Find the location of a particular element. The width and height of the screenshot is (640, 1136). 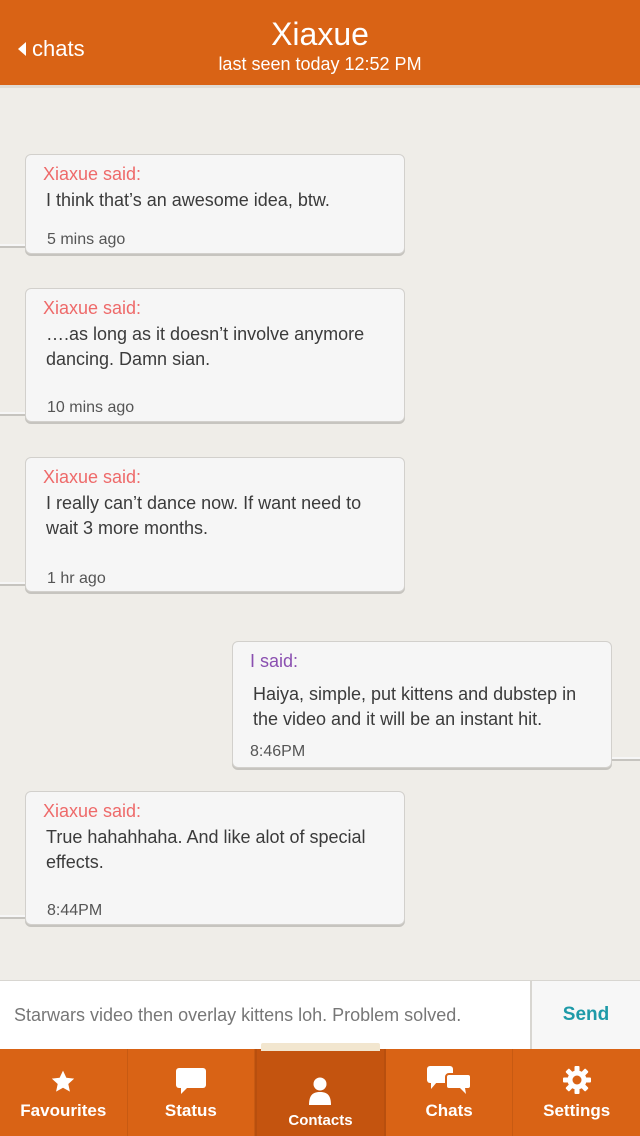

message-time: 5 mins ago is located at coordinates (86, 239).